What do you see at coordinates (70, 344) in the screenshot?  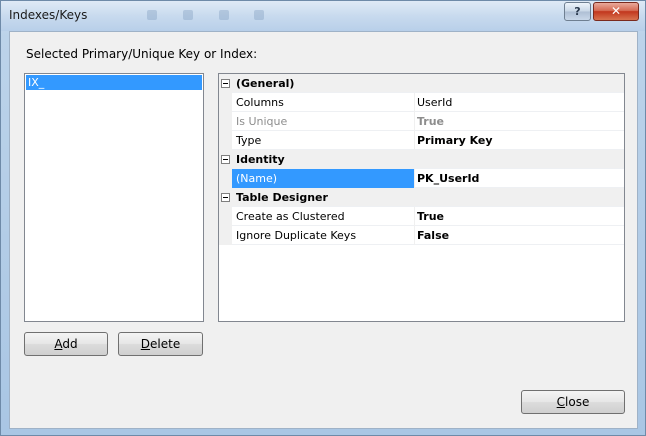 I see `add-button-label: dd` at bounding box center [70, 344].